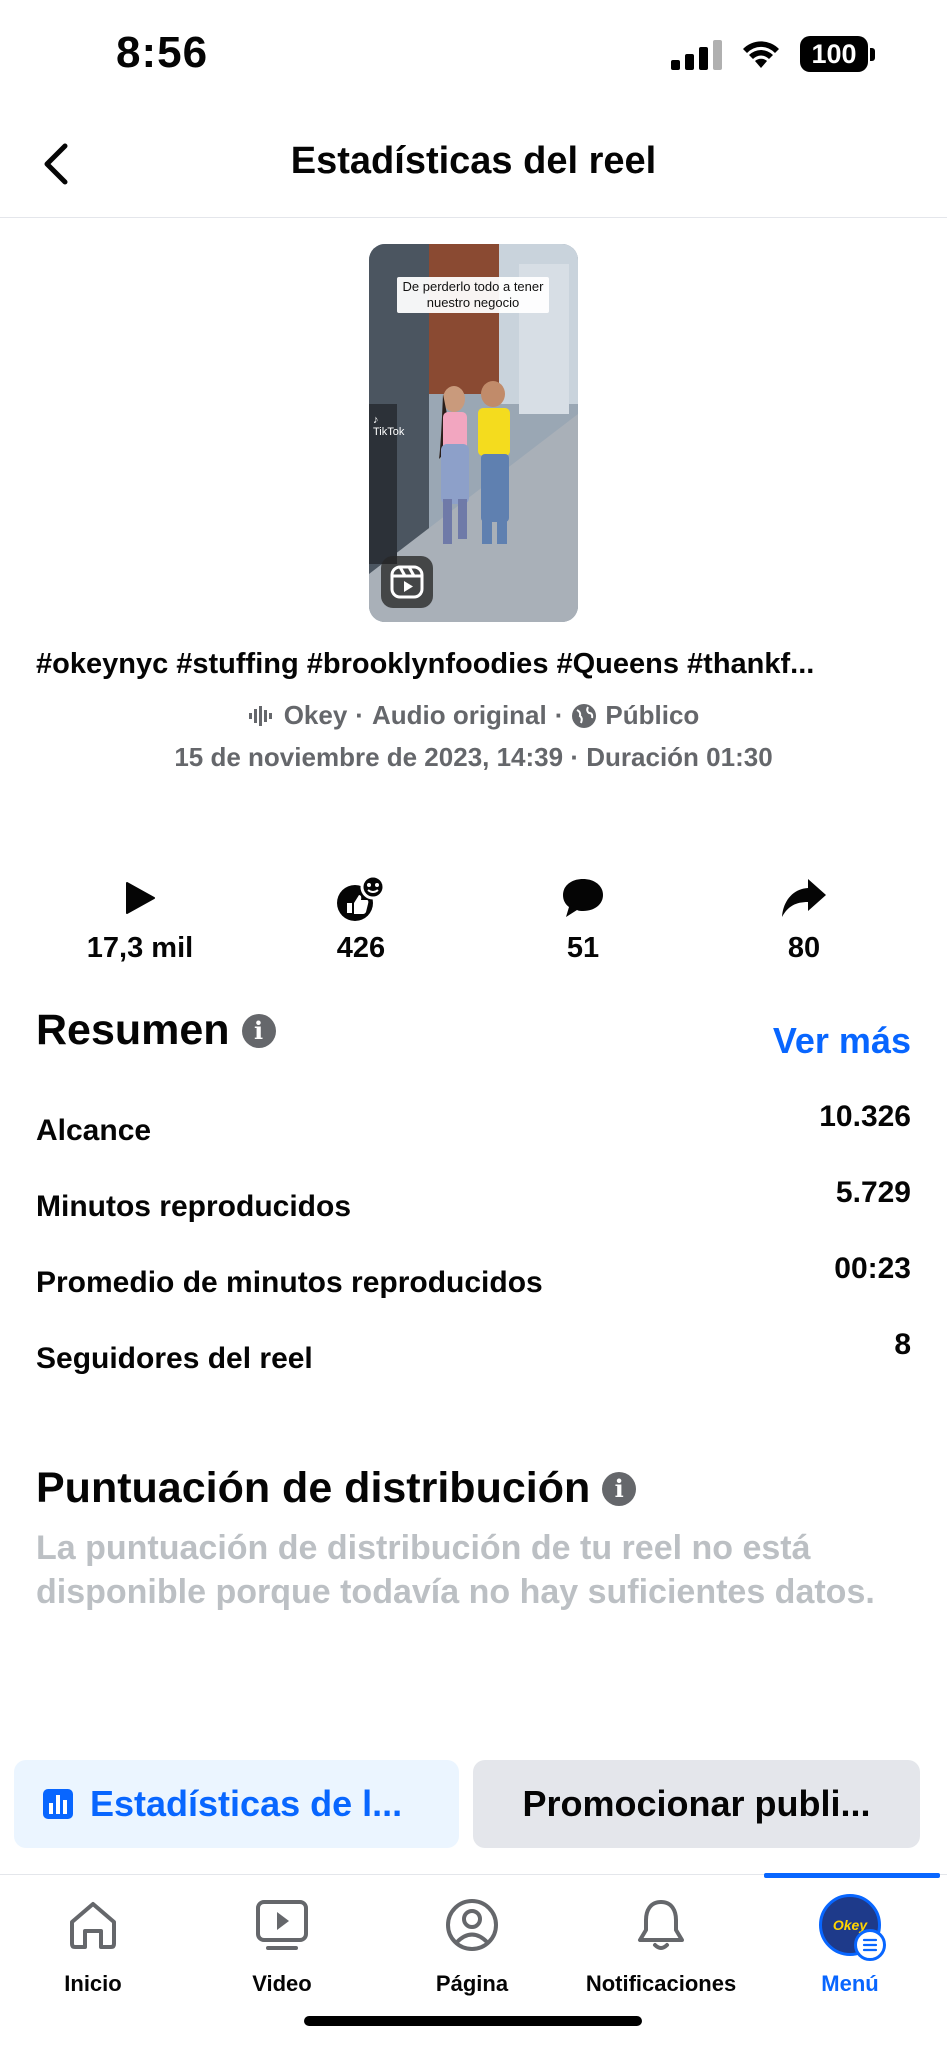  Describe the element at coordinates (473, 1130) in the screenshot. I see `stat-row-reach: Alcance 10.326` at that location.